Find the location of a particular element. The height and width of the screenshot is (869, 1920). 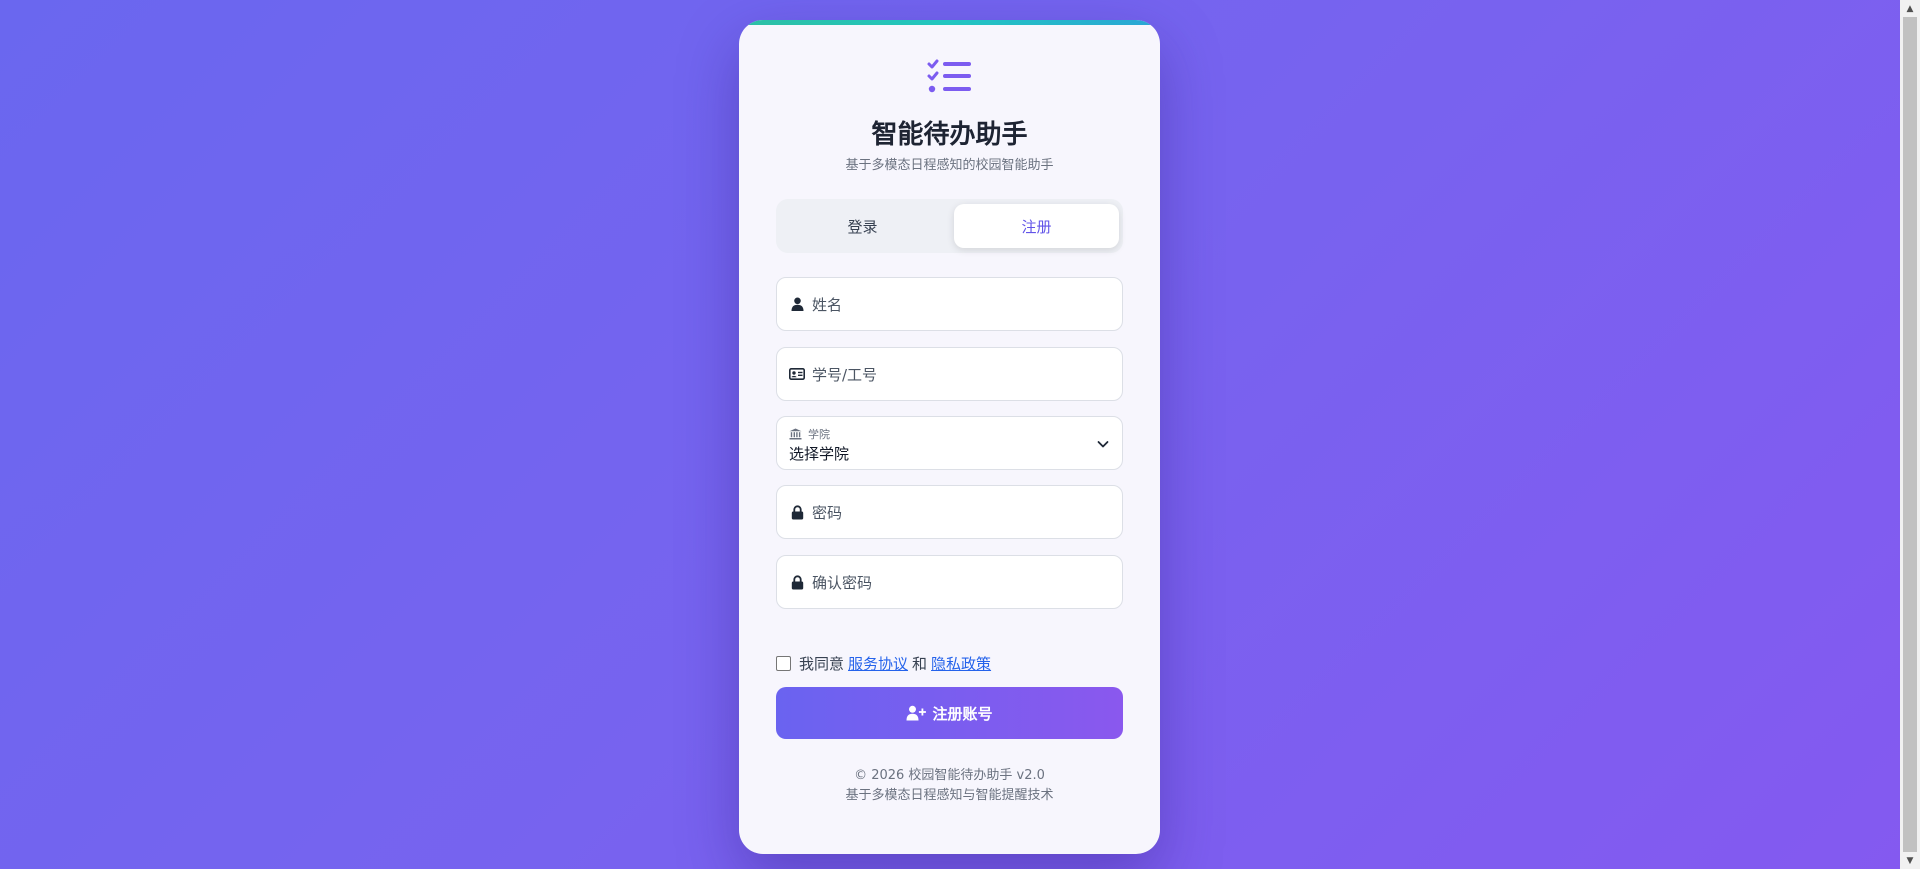

password-placeholder: 密码 is located at coordinates (827, 512).